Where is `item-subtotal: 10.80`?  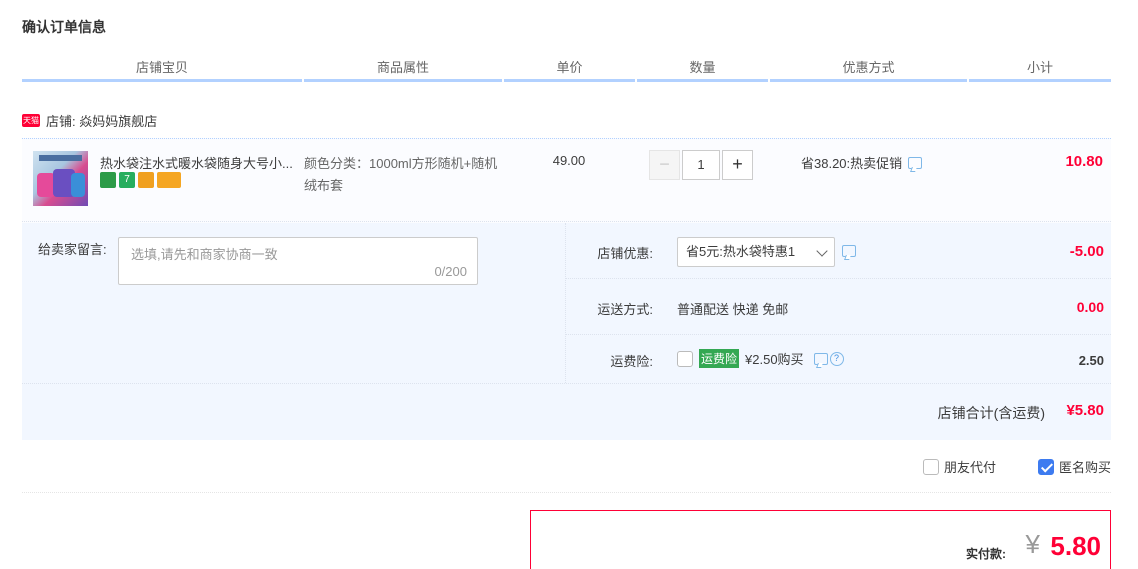 item-subtotal: 10.80 is located at coordinates (1084, 161).